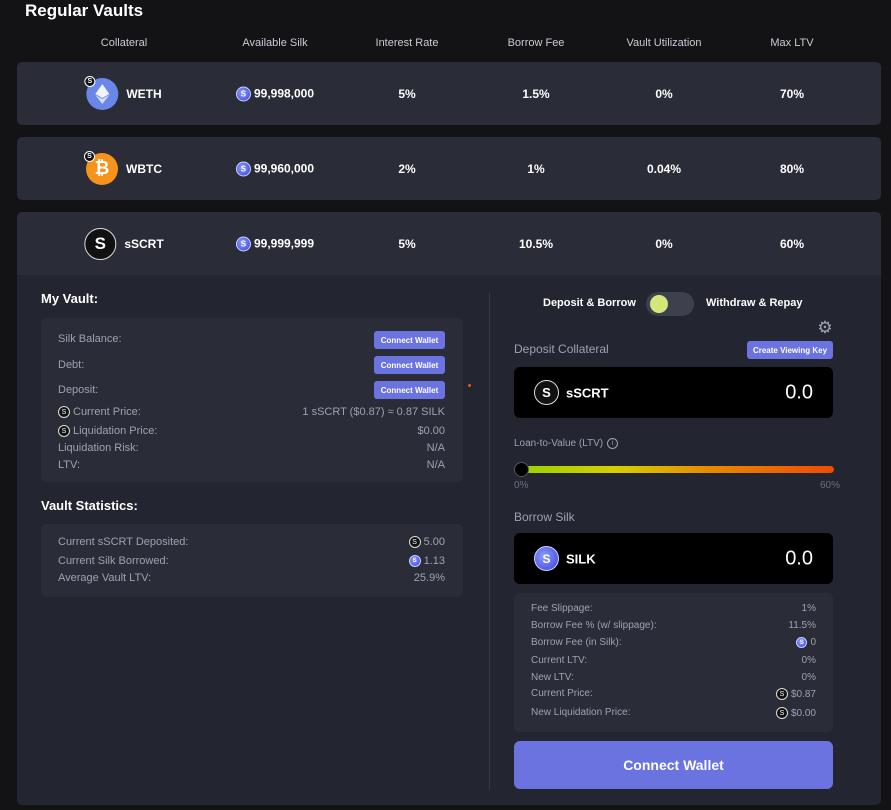  Describe the element at coordinates (123, 542) in the screenshot. I see `deposited-label: Current sSCRT Deposited:` at that location.